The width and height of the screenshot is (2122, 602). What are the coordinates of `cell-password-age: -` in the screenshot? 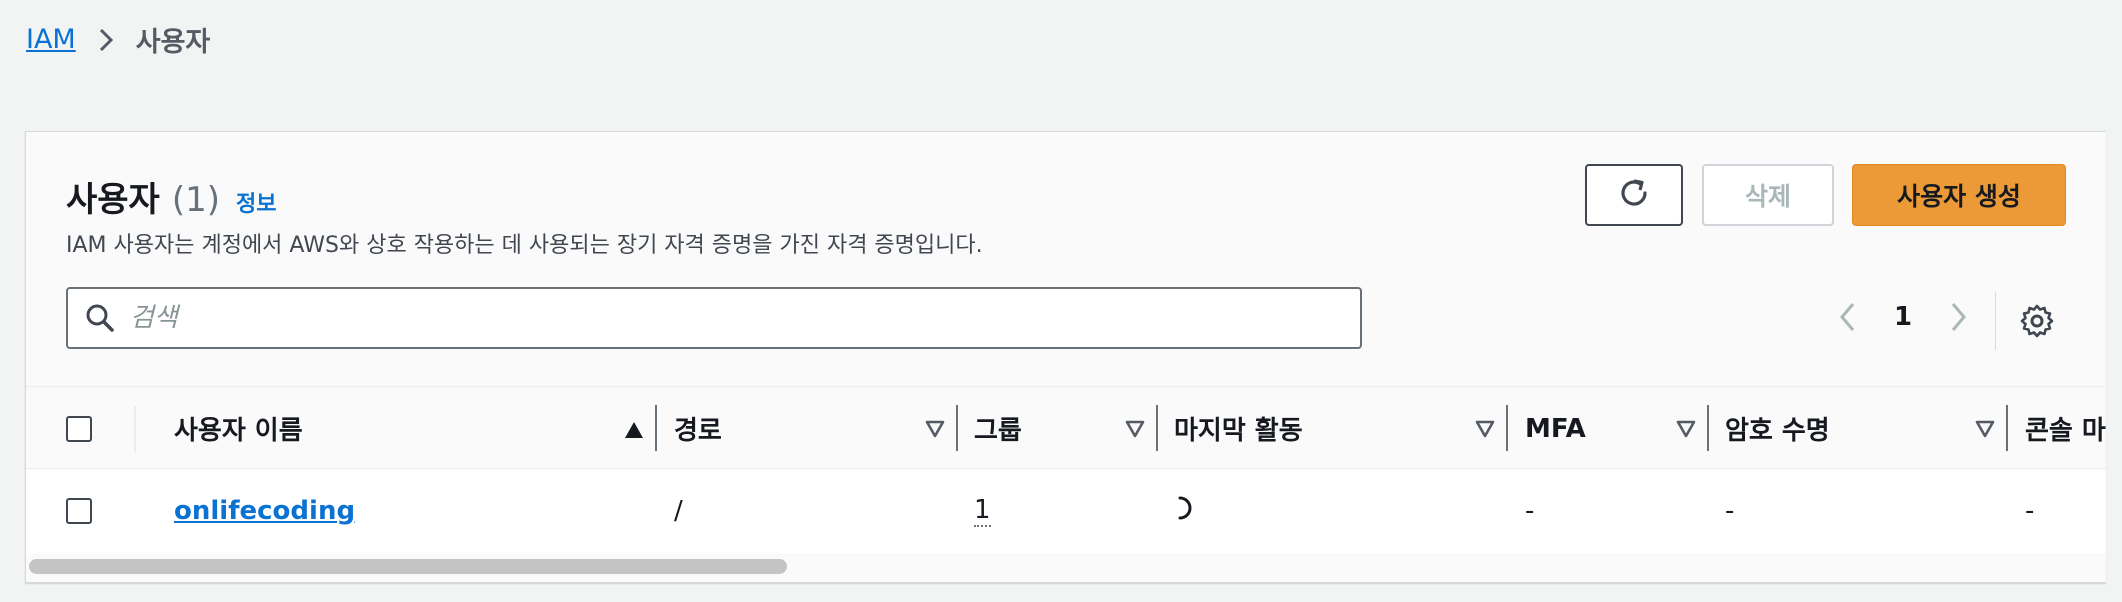 It's located at (1730, 511).